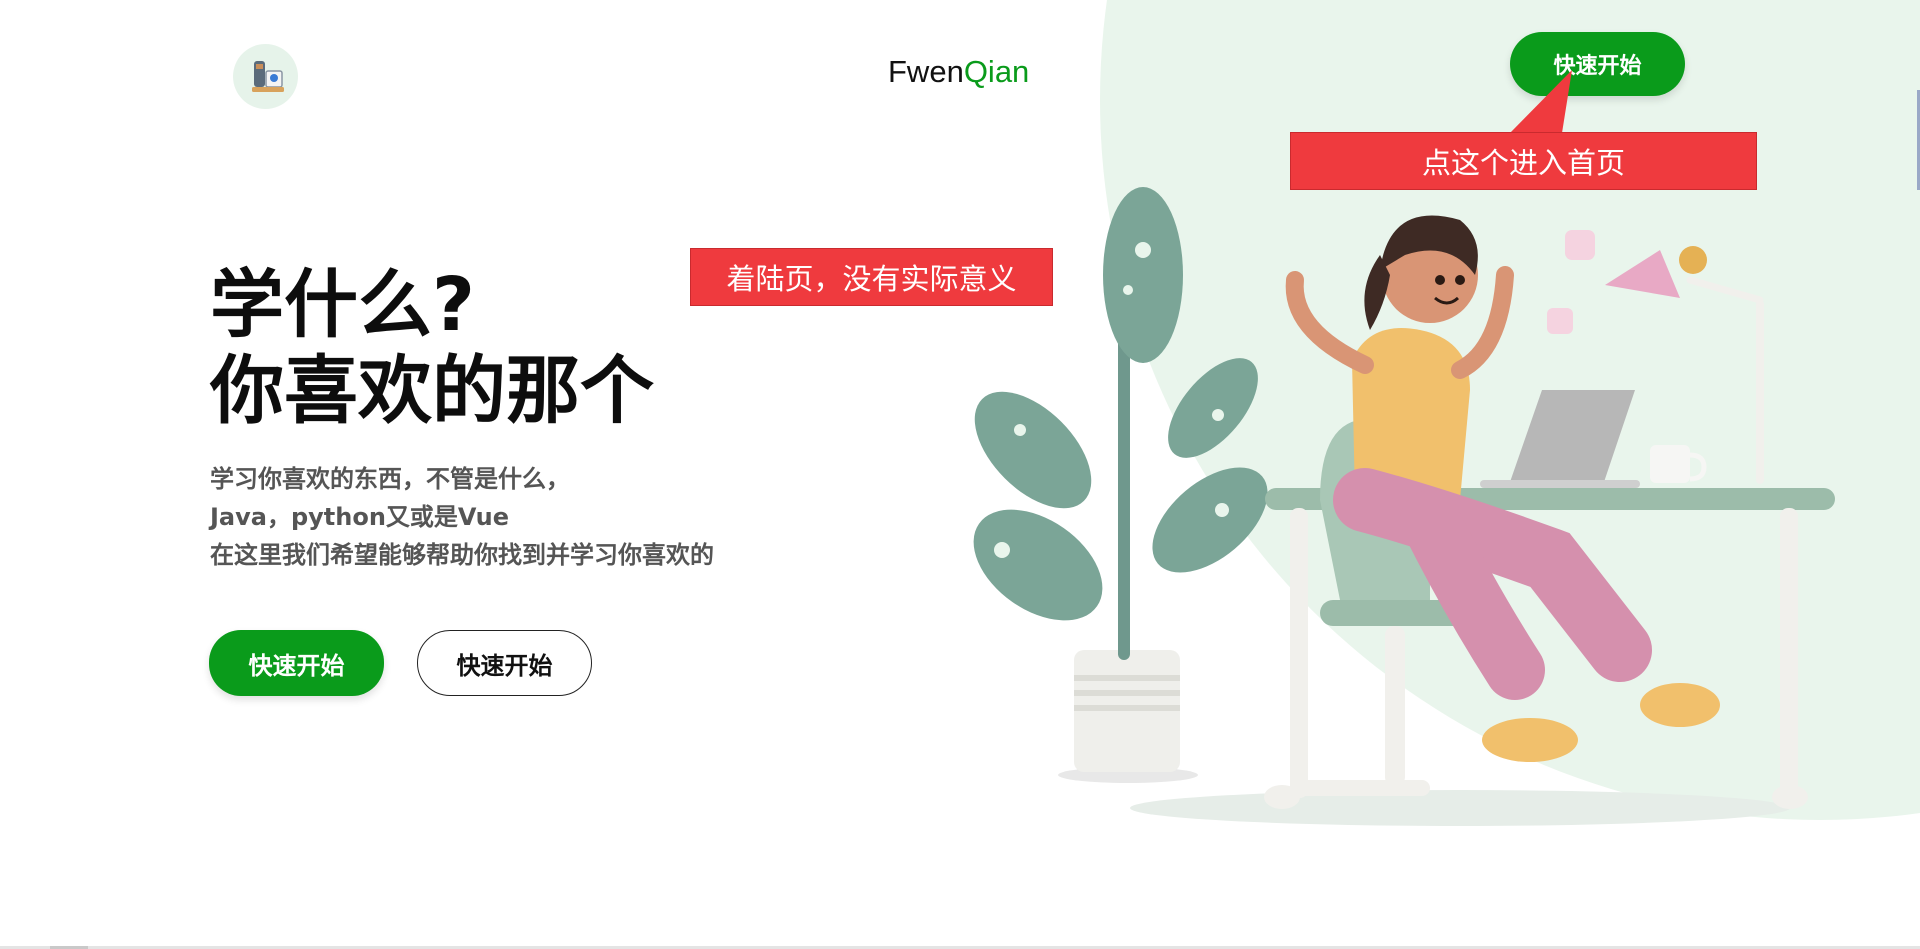 This screenshot has width=1920, height=949. What do you see at coordinates (926, 71) in the screenshot?
I see `brand-prefix: Fwen` at bounding box center [926, 71].